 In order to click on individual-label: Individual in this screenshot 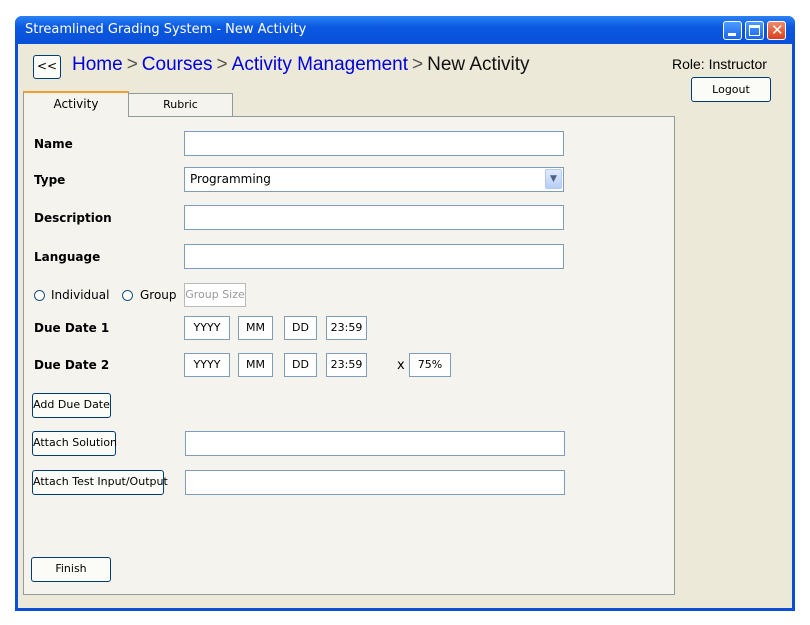, I will do `click(80, 295)`.